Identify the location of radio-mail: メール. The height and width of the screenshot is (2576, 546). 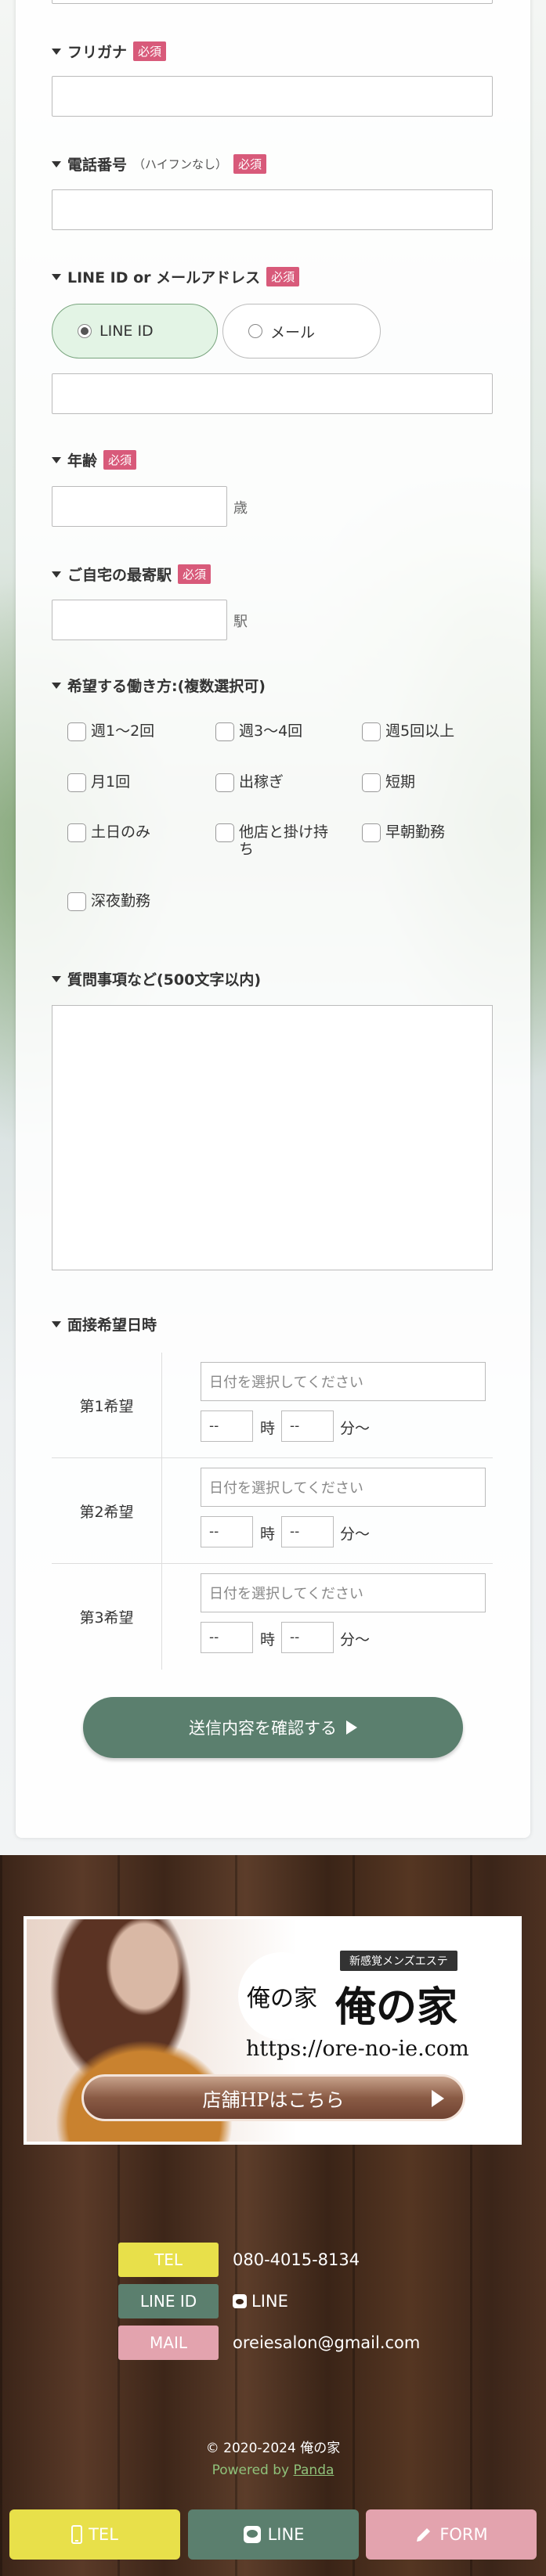
(301, 331).